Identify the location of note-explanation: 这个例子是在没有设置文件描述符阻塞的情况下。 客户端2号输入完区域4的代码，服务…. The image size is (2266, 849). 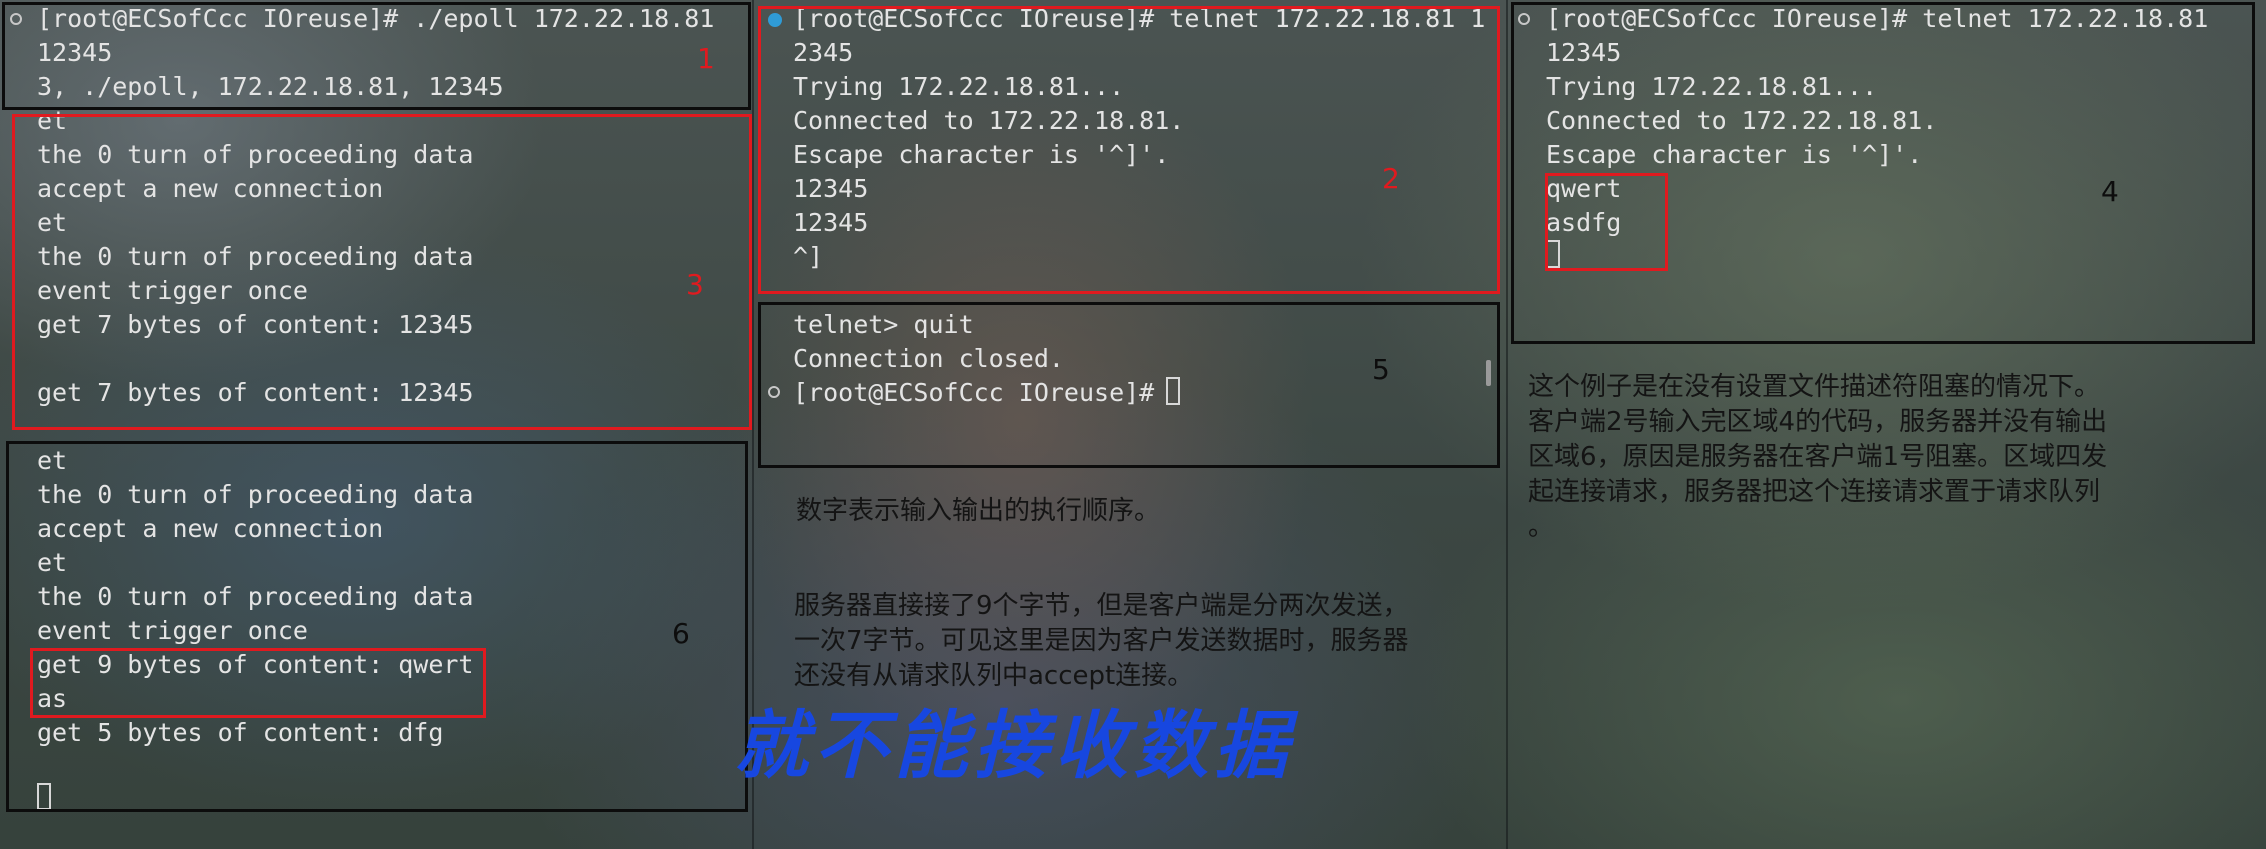
(1818, 457).